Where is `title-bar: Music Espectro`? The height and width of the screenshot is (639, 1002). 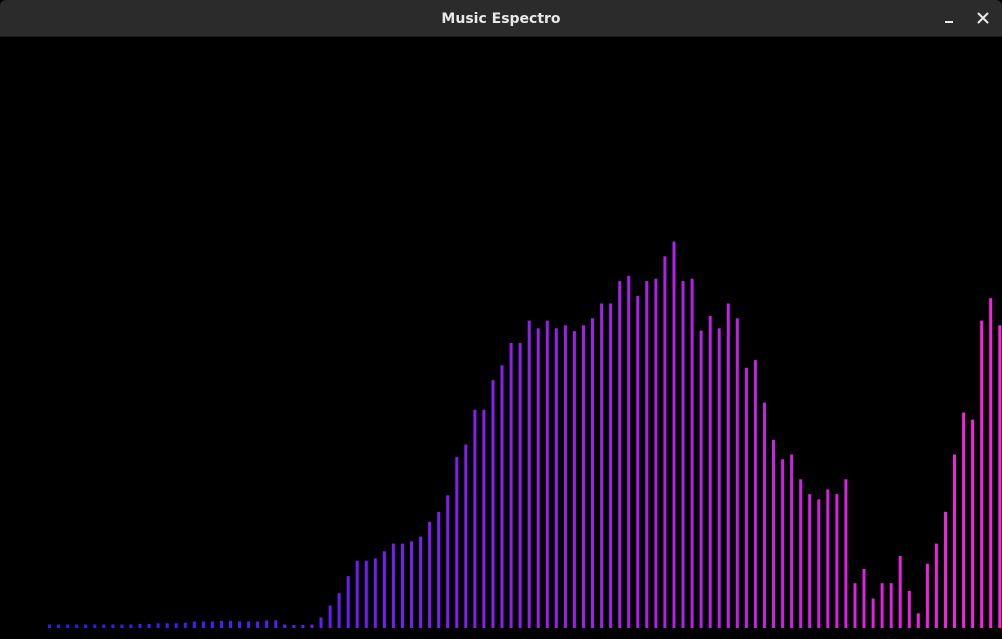 title-bar: Music Espectro is located at coordinates (501, 18).